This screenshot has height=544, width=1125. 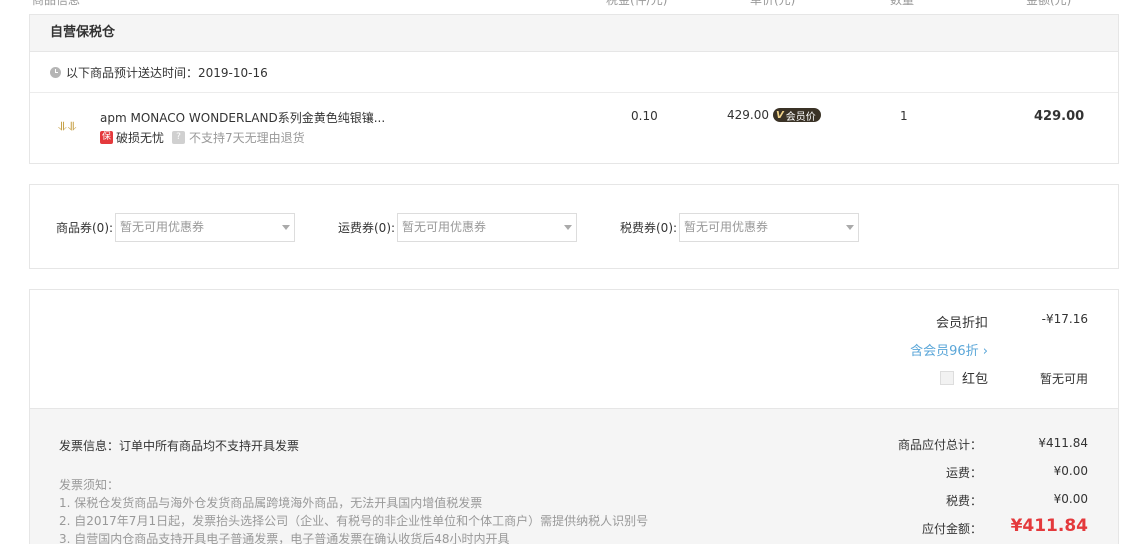 I want to click on grand-total-label: 应付金额：, so click(x=951, y=529).